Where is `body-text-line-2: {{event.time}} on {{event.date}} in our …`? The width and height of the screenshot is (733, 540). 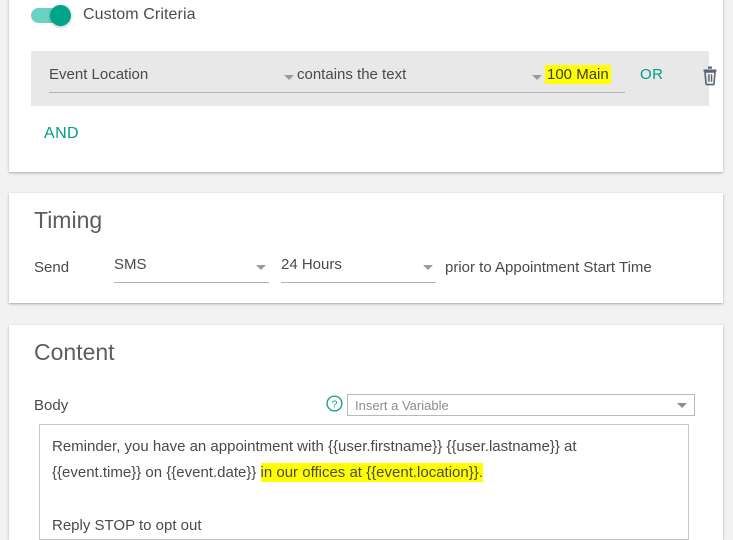 body-text-line-2: {{event.time}} on {{event.date}} in our … is located at coordinates (267, 473).